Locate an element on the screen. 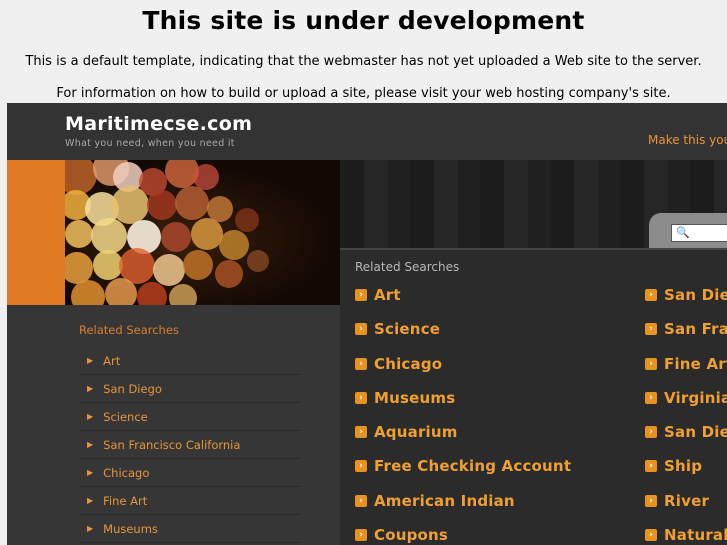 This screenshot has width=727, height=545. sidebar-item-label: Museums is located at coordinates (130, 528).